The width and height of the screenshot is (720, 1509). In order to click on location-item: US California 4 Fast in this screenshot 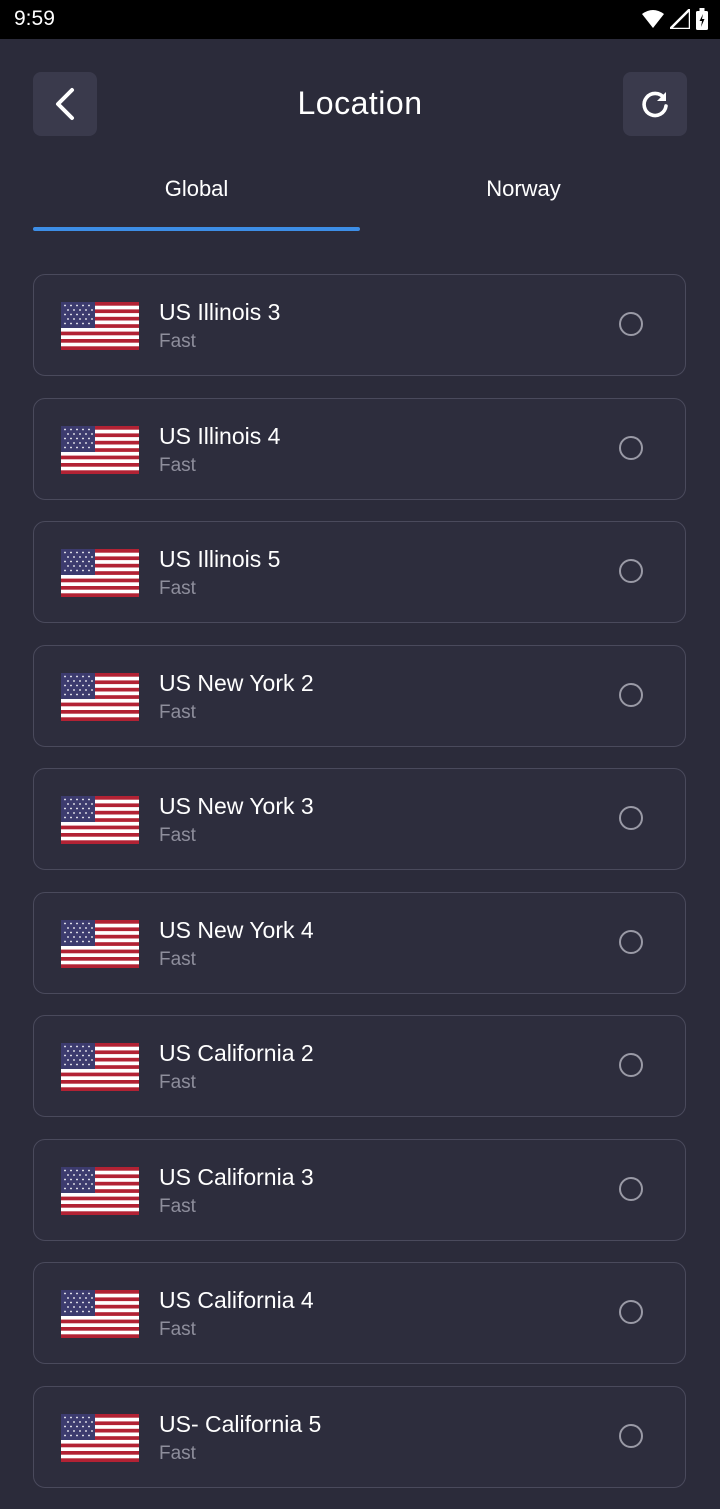, I will do `click(359, 1313)`.